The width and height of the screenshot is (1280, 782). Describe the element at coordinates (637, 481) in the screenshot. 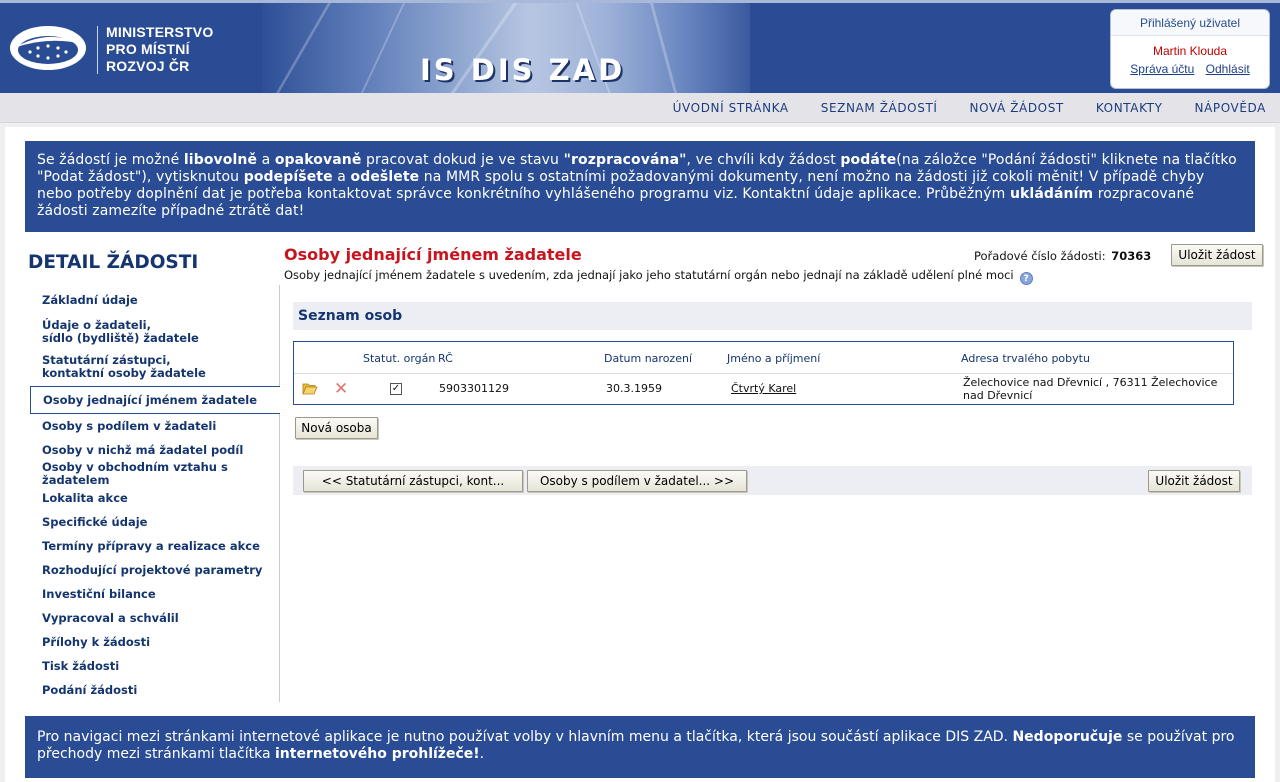

I see `next-page-button: Osoby s podílem v žadatel... >>` at that location.